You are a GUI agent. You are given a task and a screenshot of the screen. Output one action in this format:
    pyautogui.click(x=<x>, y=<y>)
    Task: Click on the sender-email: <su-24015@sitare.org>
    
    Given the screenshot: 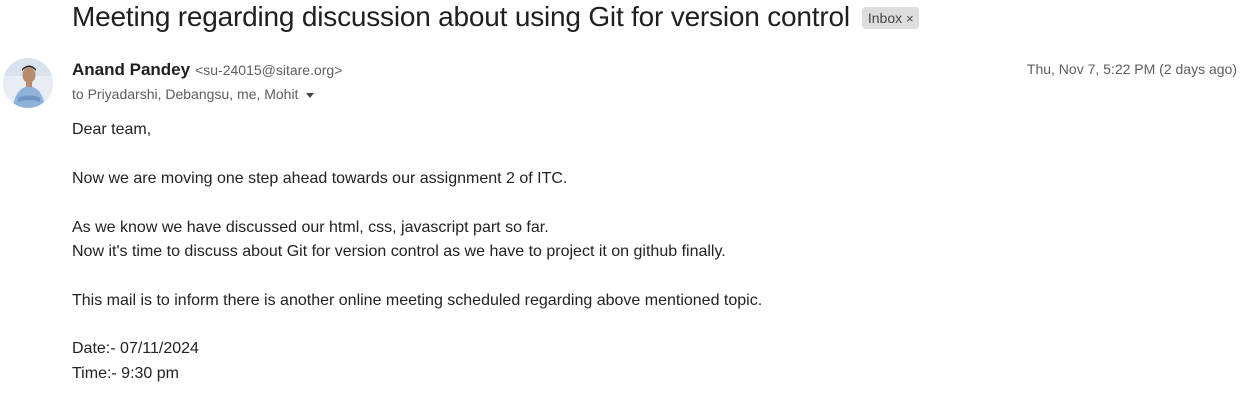 What is the action you would take?
    pyautogui.click(x=269, y=70)
    